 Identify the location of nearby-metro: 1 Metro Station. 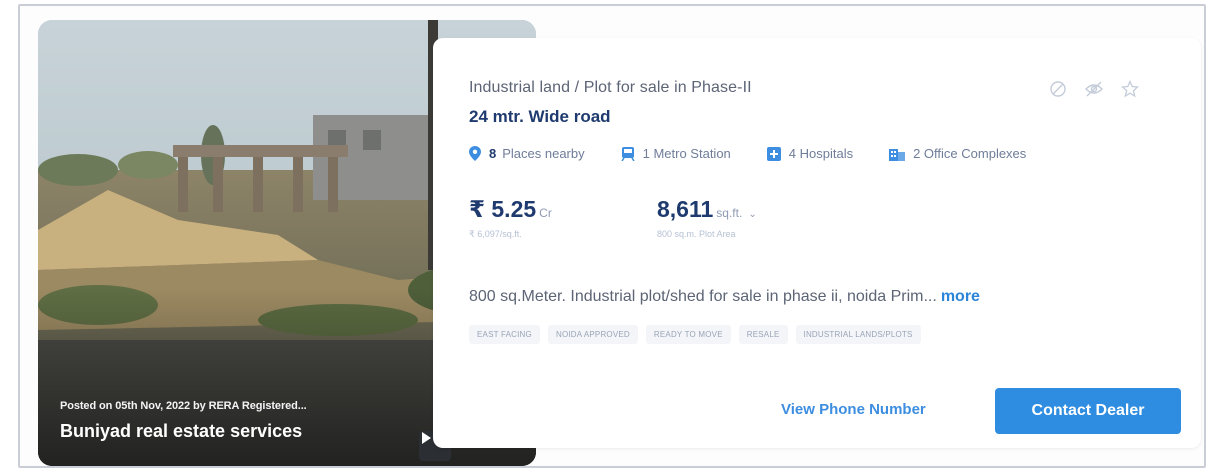
(676, 153).